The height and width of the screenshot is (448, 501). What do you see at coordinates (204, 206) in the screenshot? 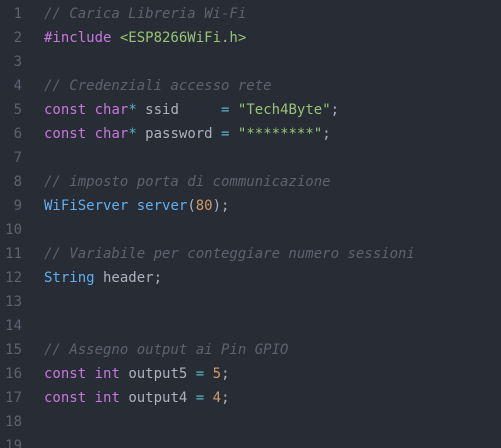
I see `code-token: 80` at bounding box center [204, 206].